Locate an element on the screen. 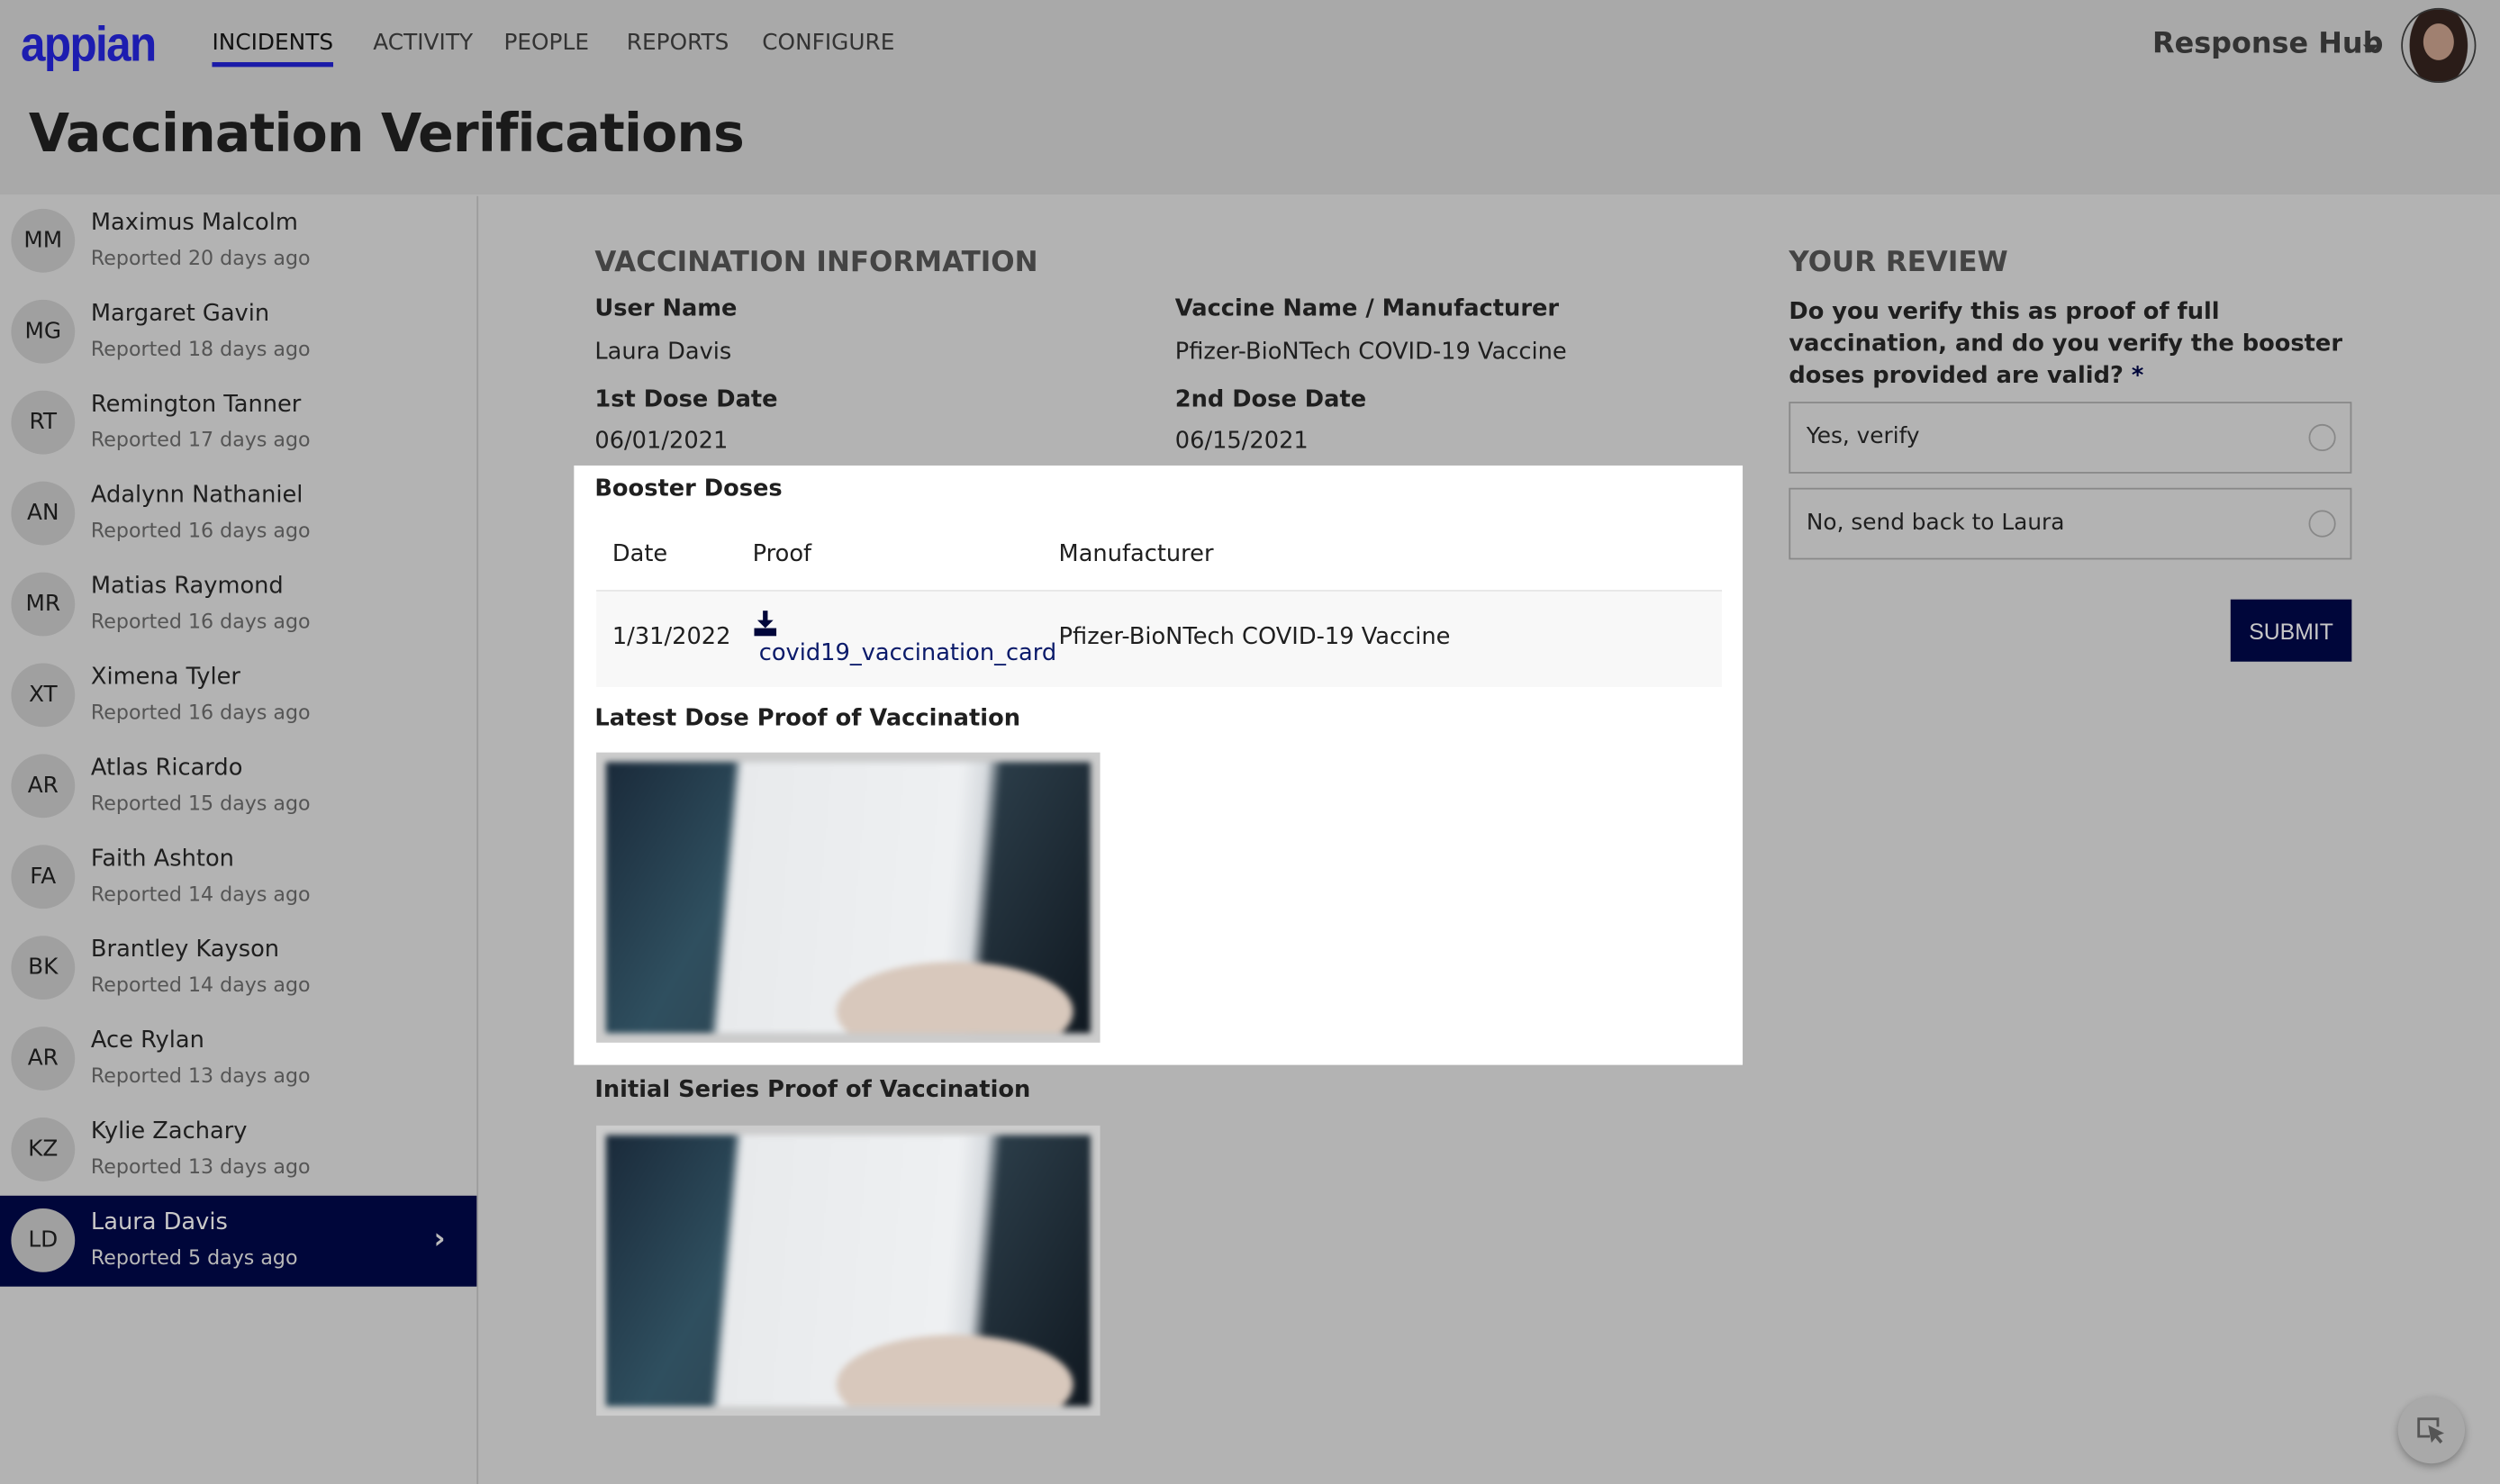 This screenshot has width=2500, height=1484. reported-time: Reported 17 days ago is located at coordinates (200, 440).